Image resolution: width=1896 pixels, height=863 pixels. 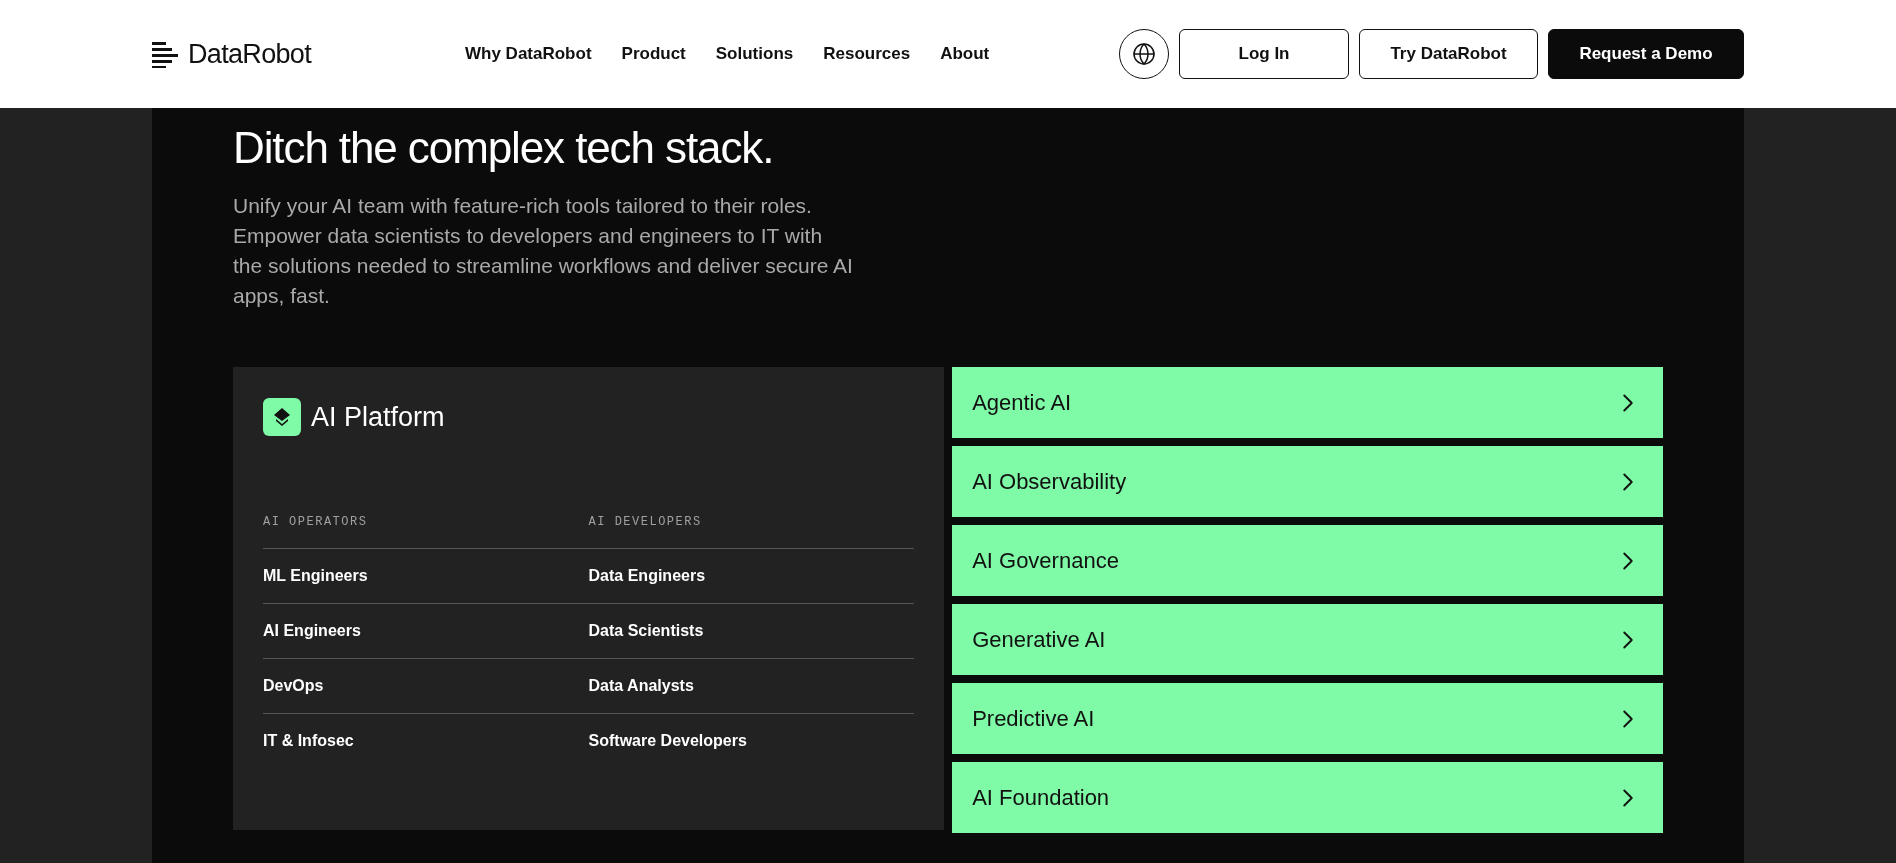 I want to click on solution-link: AI Foundation, so click(x=1307, y=797).